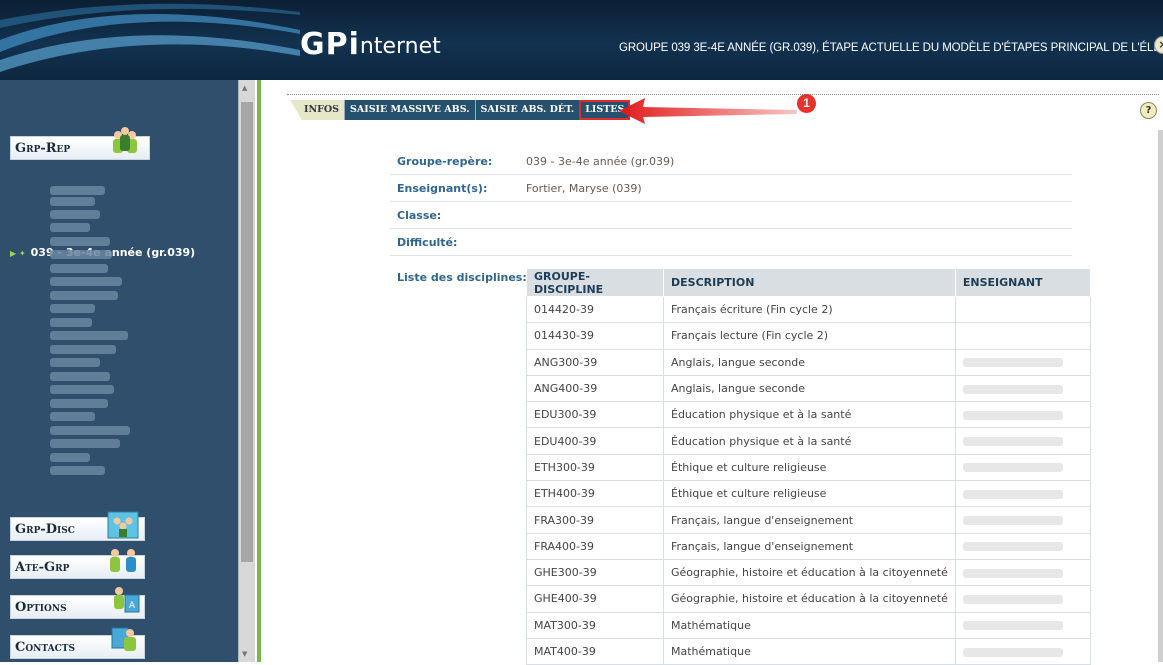 The width and height of the screenshot is (1163, 665). I want to click on help-icon: ?, so click(1148, 110).